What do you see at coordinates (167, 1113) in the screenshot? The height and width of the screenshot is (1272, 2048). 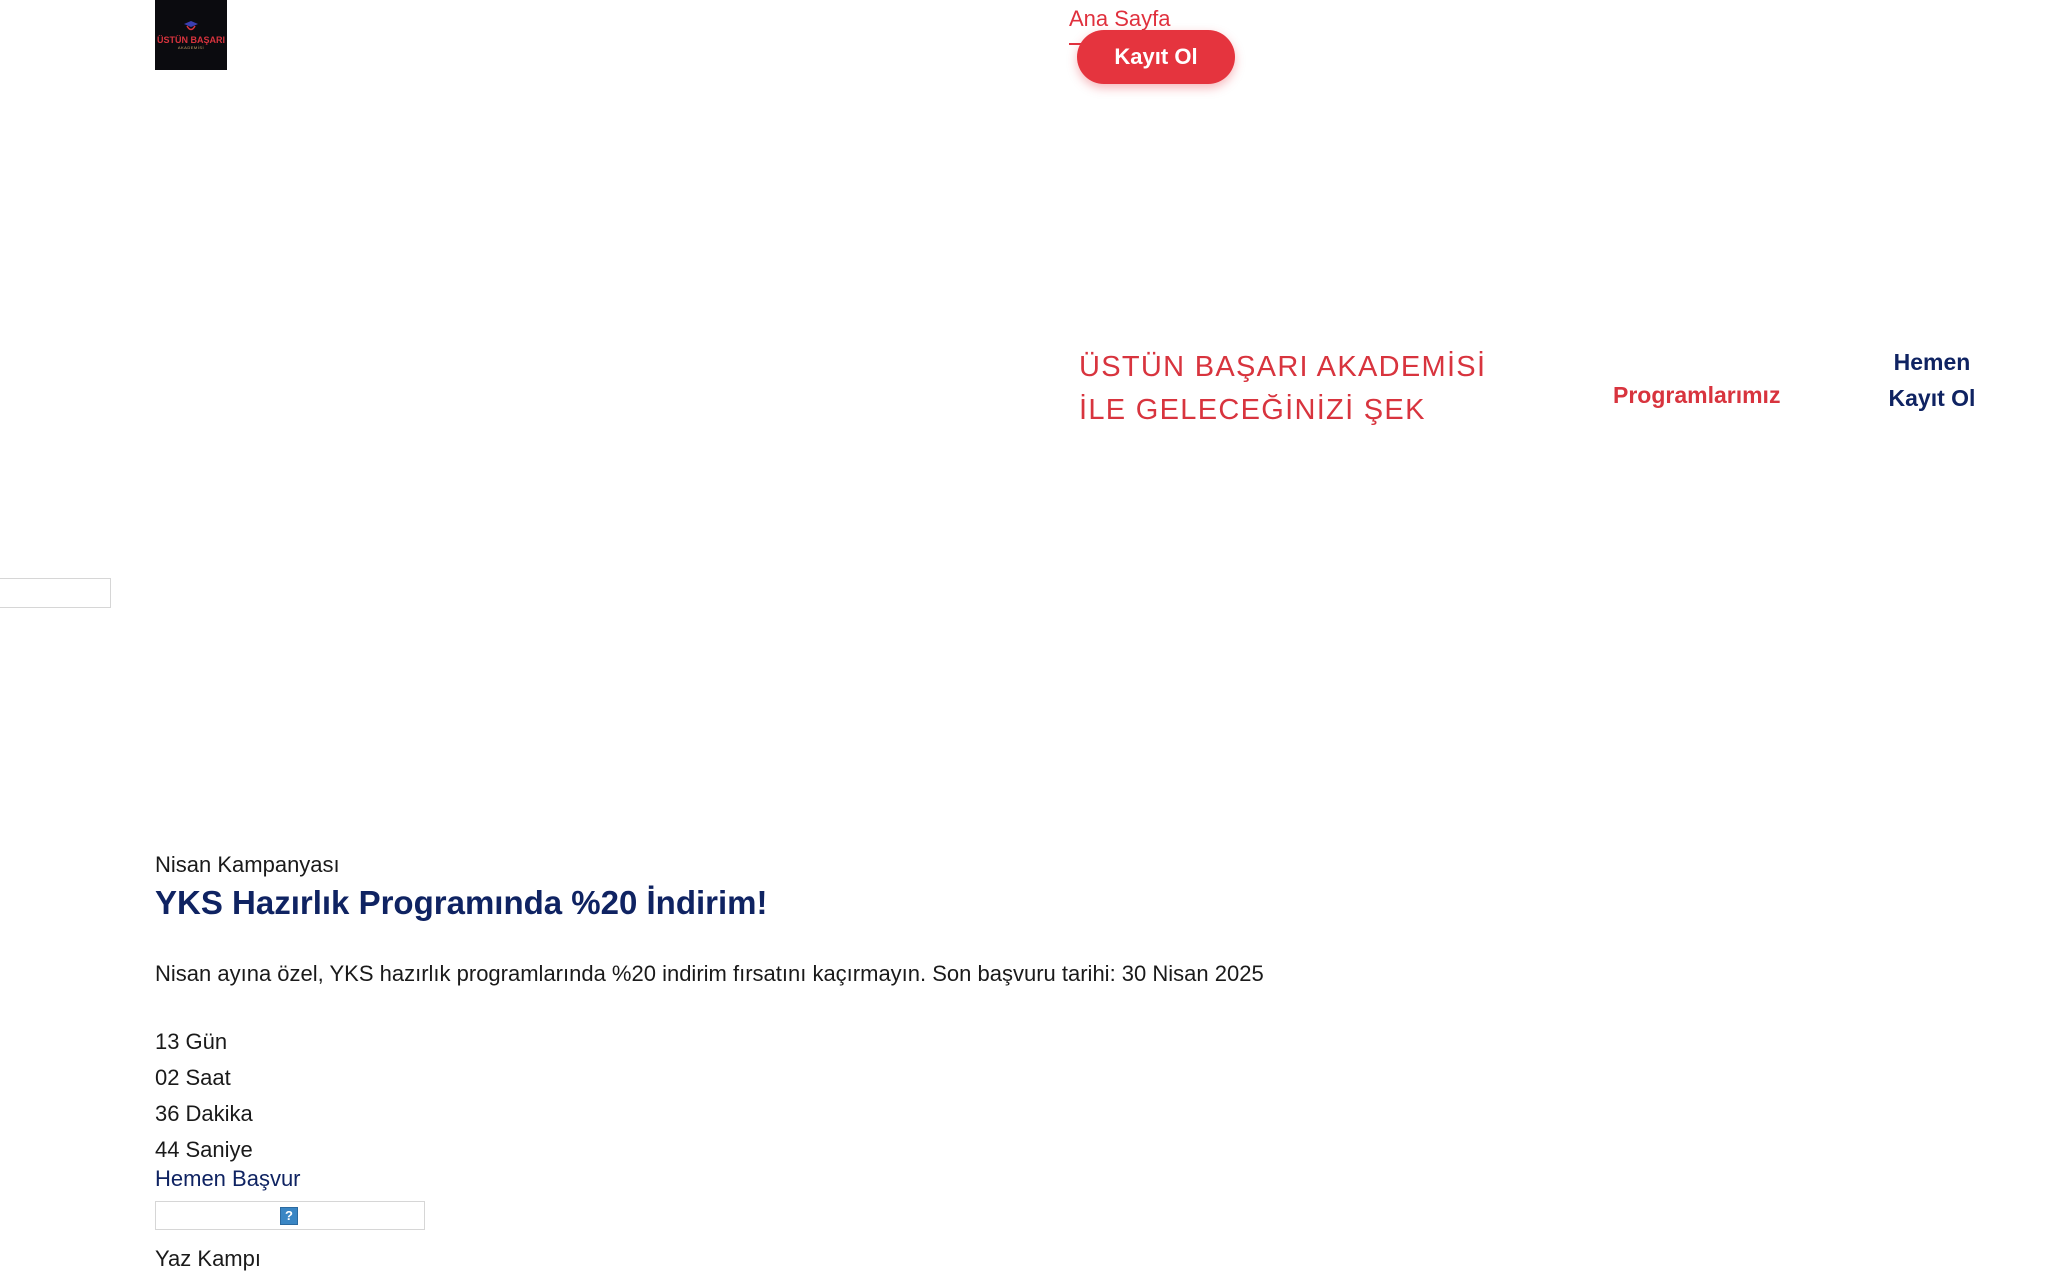 I see `countdown-value: 36` at bounding box center [167, 1113].